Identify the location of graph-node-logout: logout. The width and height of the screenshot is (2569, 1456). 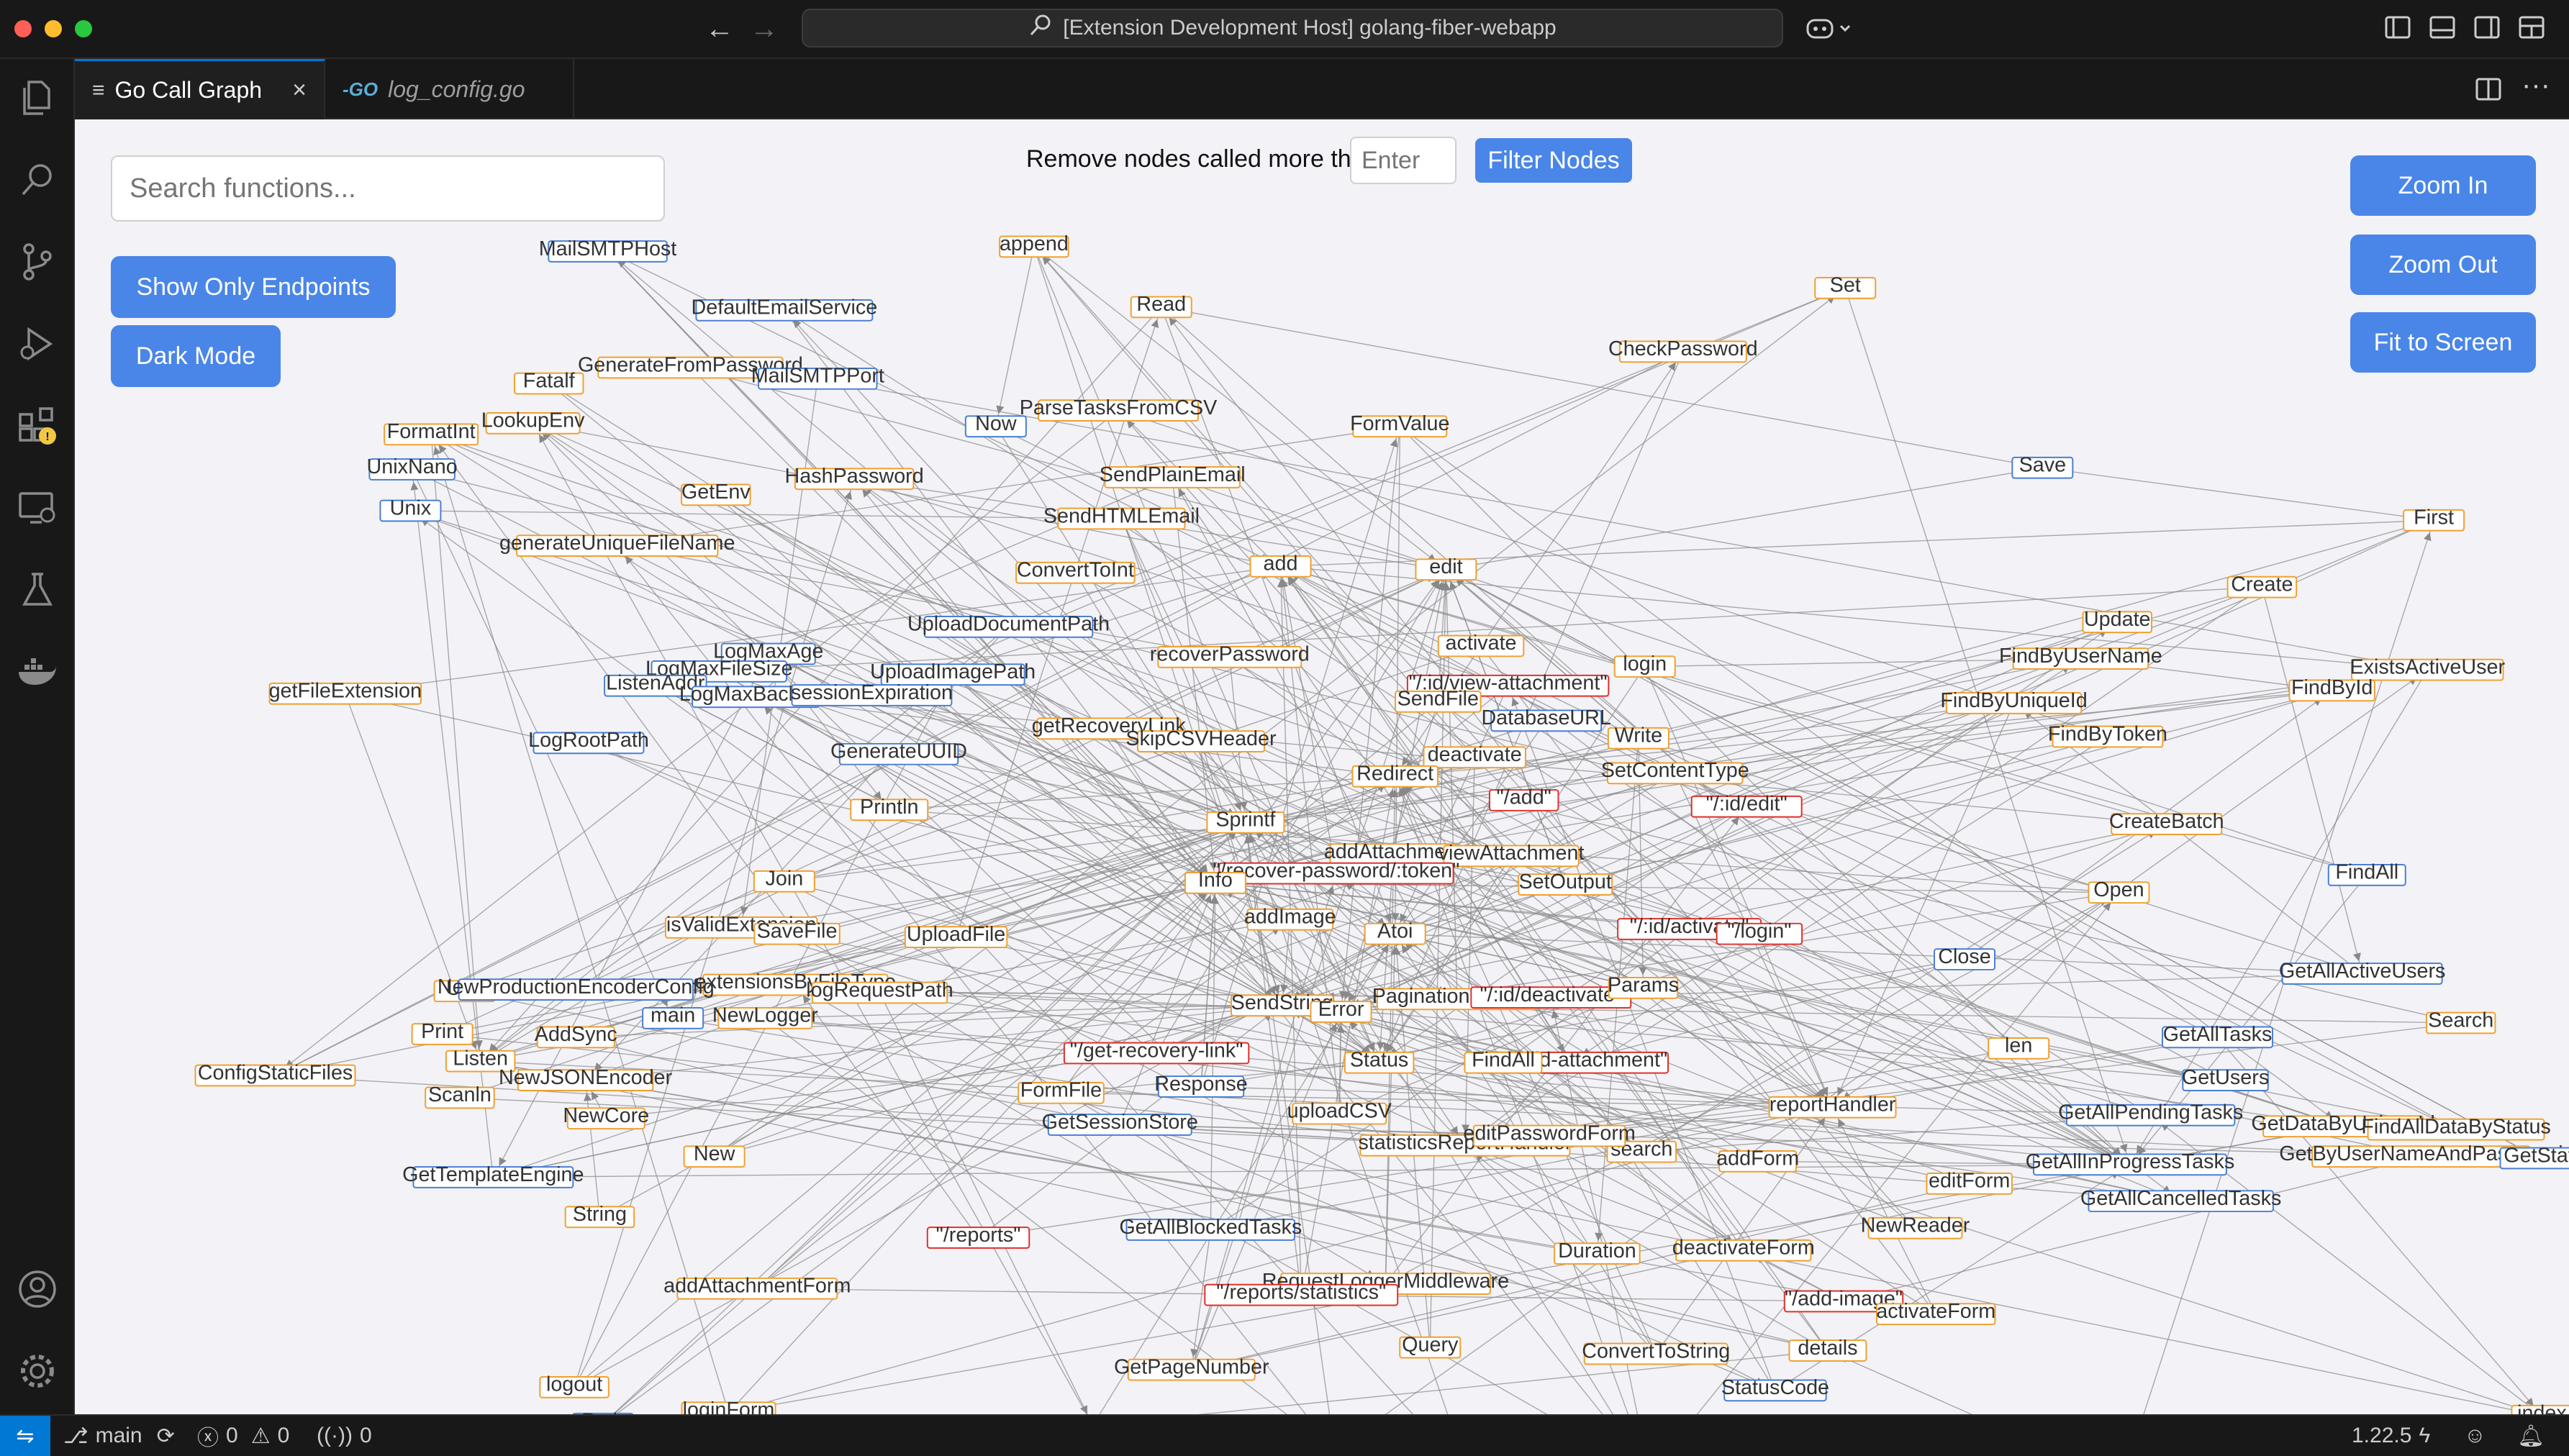
(575, 1385).